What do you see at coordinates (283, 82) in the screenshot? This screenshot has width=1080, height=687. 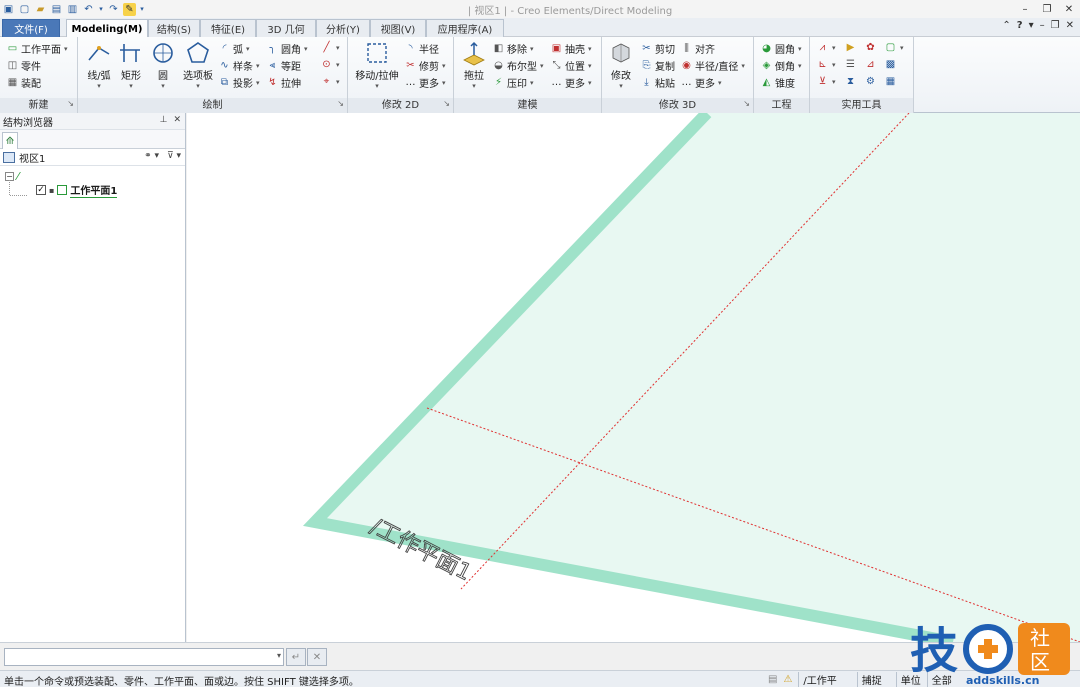 I see `extend-button: ↯ 拉伸` at bounding box center [283, 82].